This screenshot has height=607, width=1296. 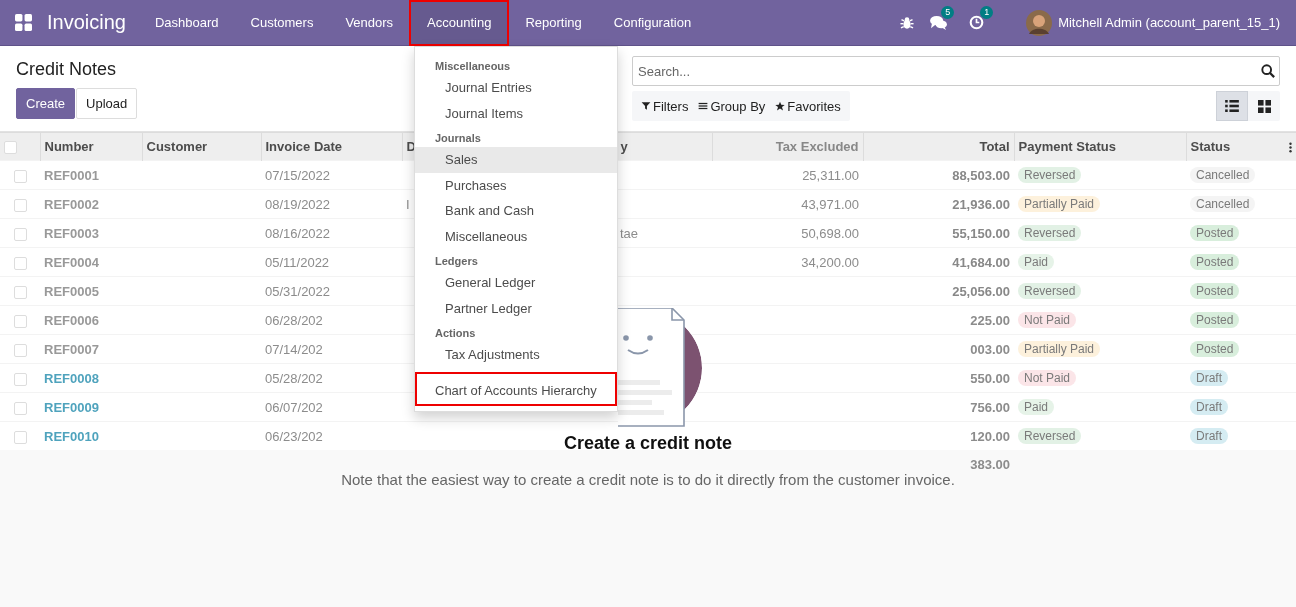 What do you see at coordinates (516, 88) in the screenshot?
I see `menu-item: Journal Entries` at bounding box center [516, 88].